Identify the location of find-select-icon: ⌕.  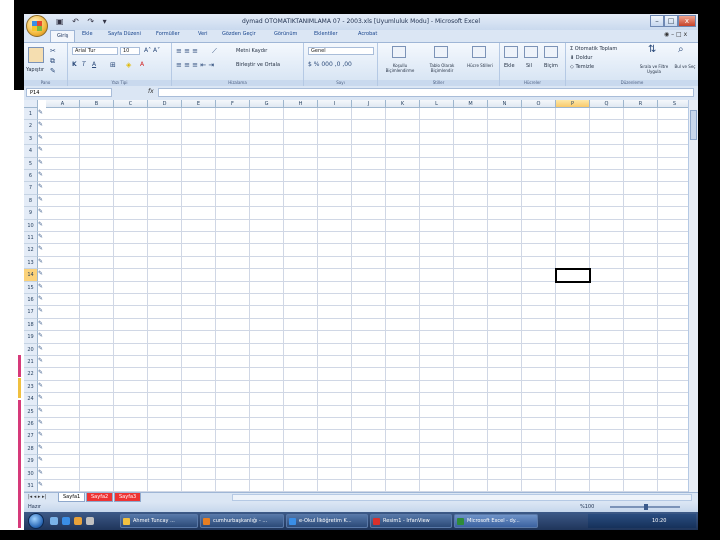
(681, 50).